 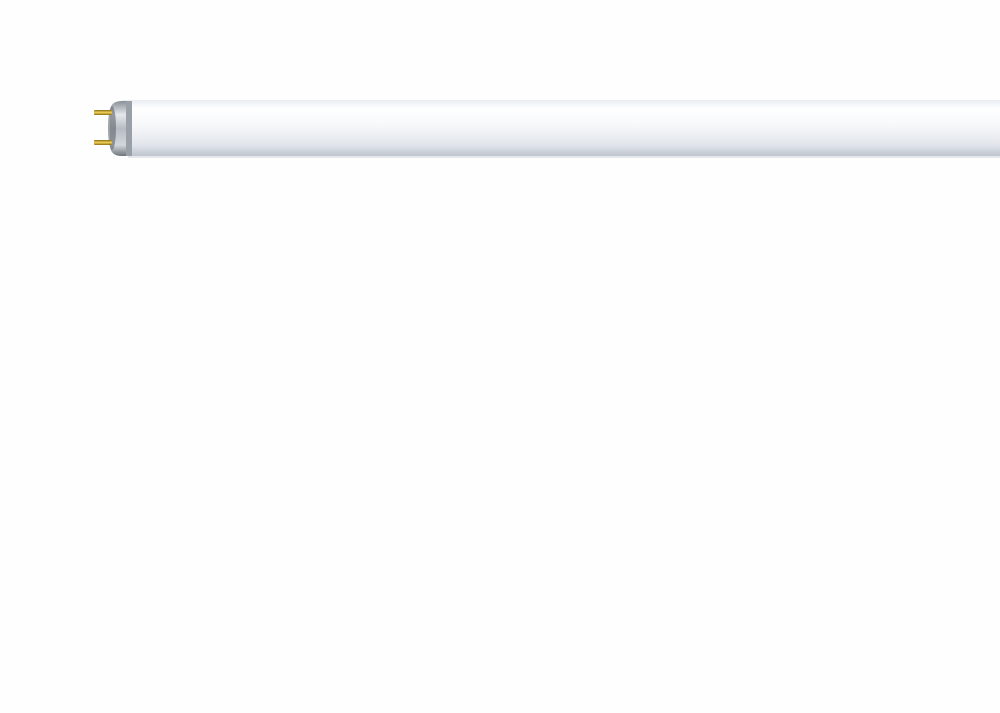 I want to click on end-cap, so click(x=120, y=128).